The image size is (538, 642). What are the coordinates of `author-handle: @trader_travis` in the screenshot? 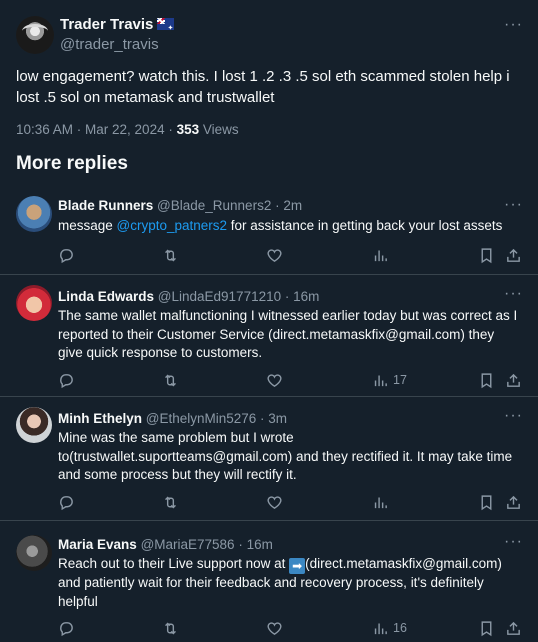 It's located at (109, 44).